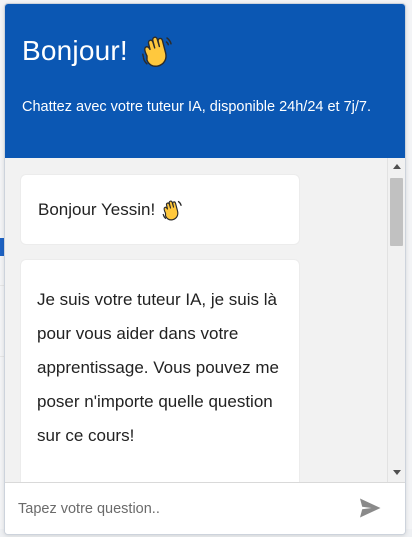 The image size is (412, 537). I want to click on send-icon, so click(370, 510).